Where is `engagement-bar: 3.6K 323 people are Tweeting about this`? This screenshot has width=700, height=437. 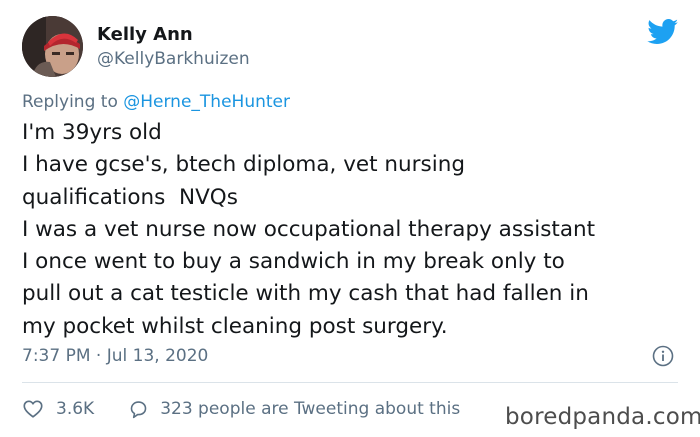
engagement-bar: 3.6K 323 people are Tweeting about this is located at coordinates (241, 409).